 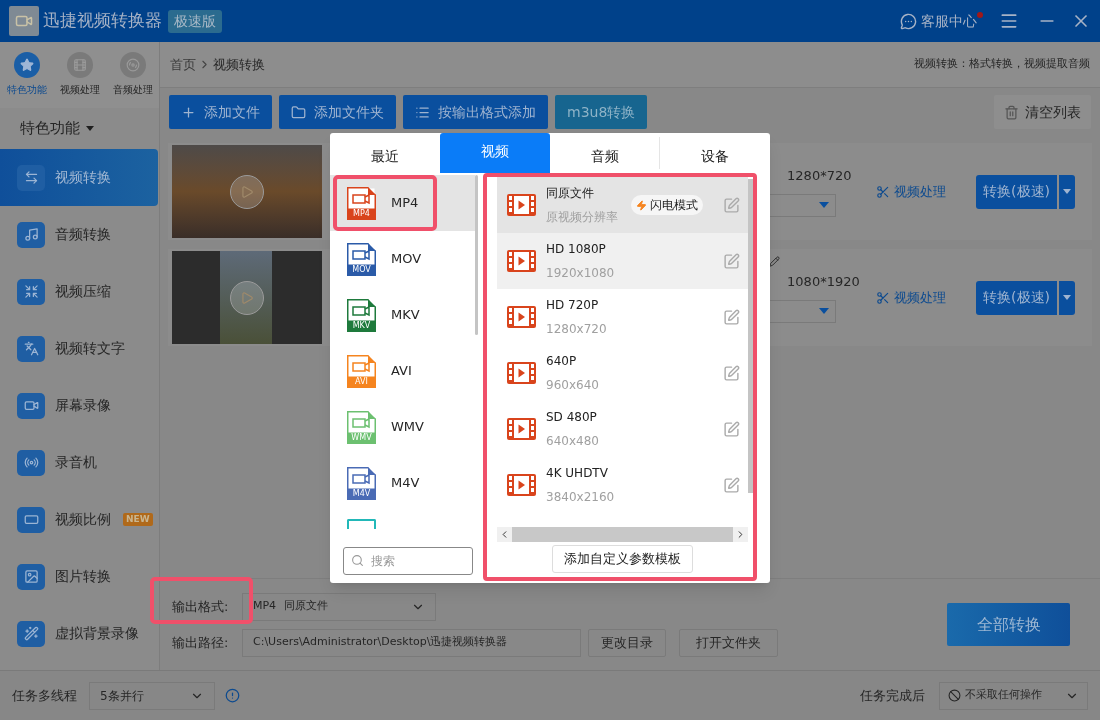 What do you see at coordinates (402, 371) in the screenshot?
I see `format-item: AVI AVI` at bounding box center [402, 371].